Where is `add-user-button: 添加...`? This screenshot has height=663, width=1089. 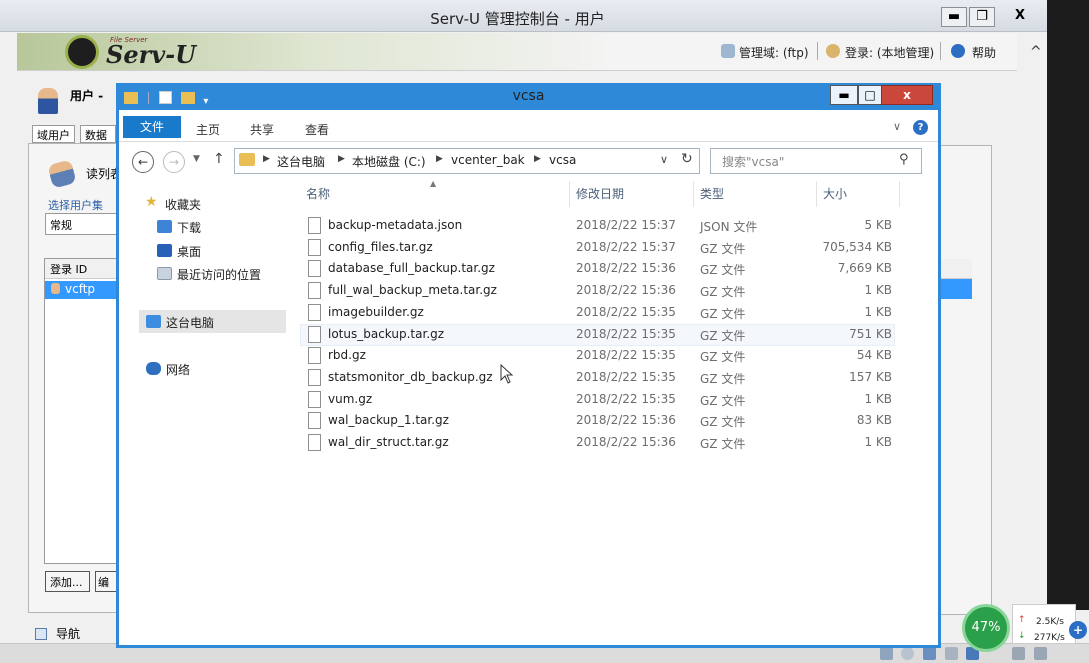 add-user-button: 添加... is located at coordinates (67, 581).